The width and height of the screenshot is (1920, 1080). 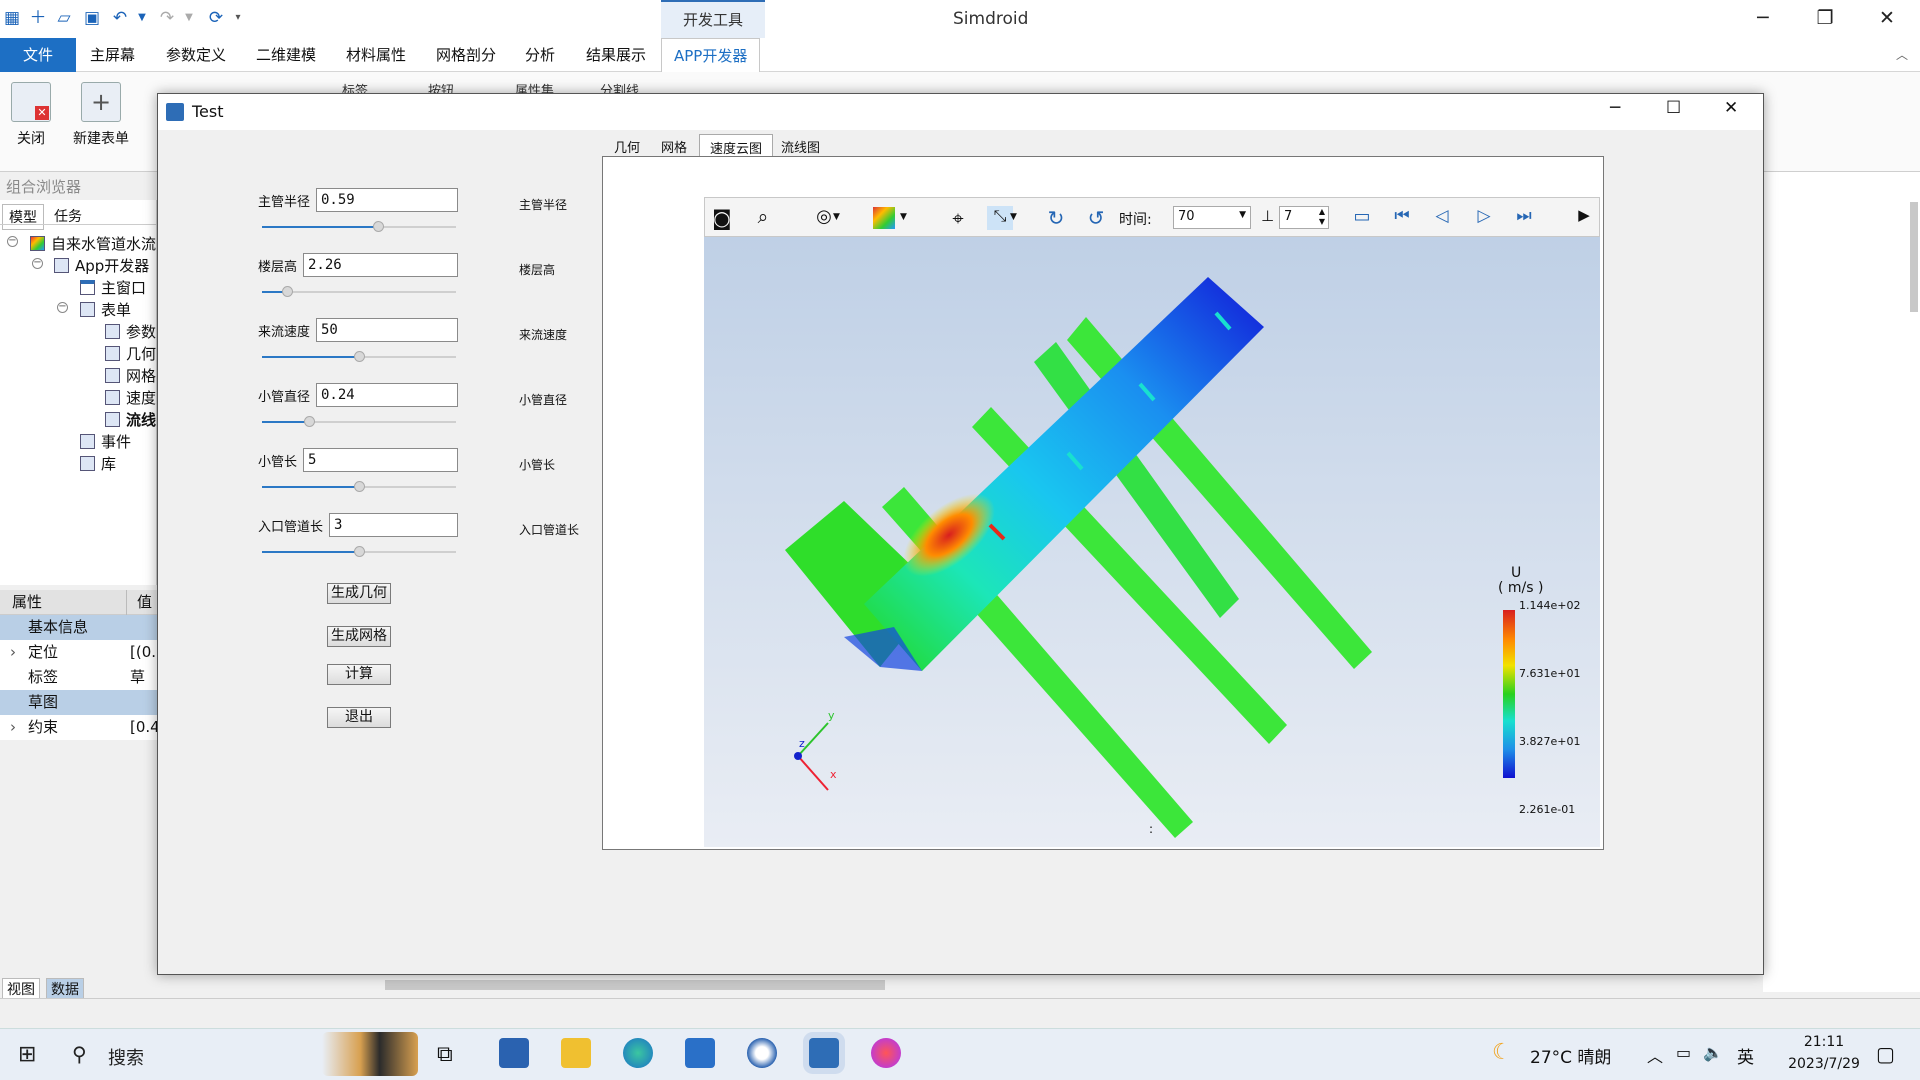 What do you see at coordinates (130, 397) in the screenshot?
I see `tree-item-velocity: 速度` at bounding box center [130, 397].